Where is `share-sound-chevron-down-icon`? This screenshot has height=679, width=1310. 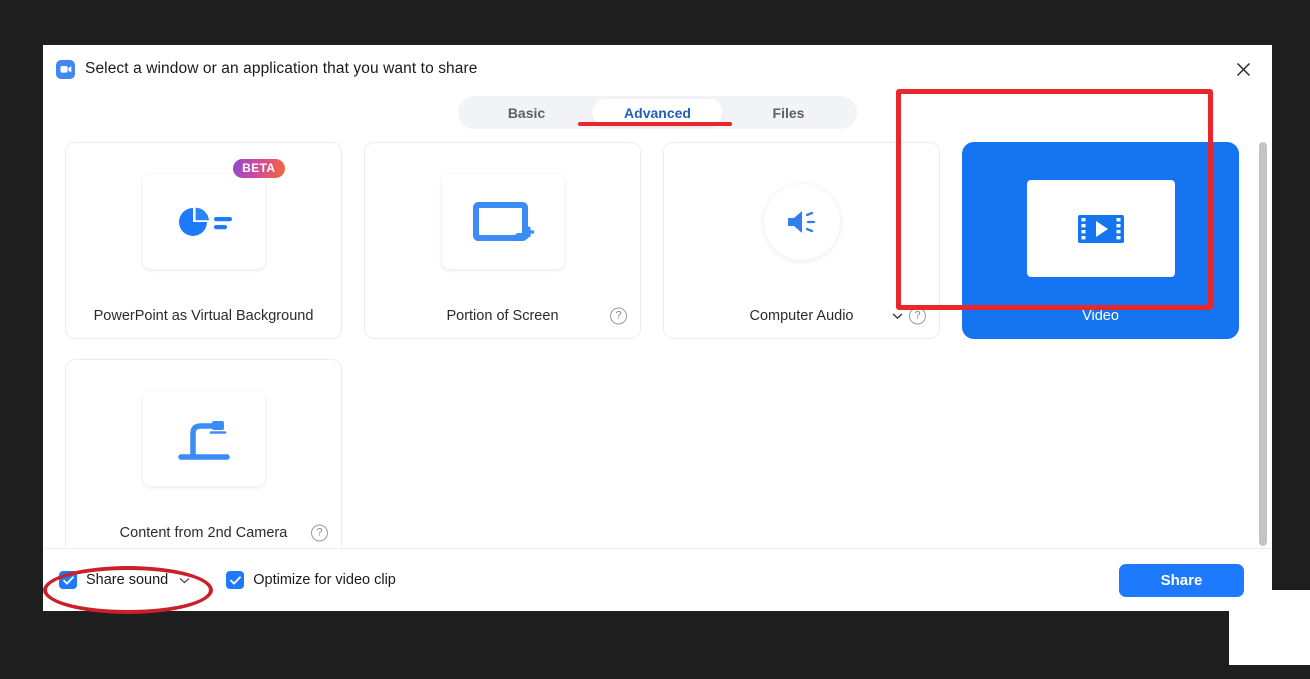
share-sound-chevron-down-icon is located at coordinates (184, 580).